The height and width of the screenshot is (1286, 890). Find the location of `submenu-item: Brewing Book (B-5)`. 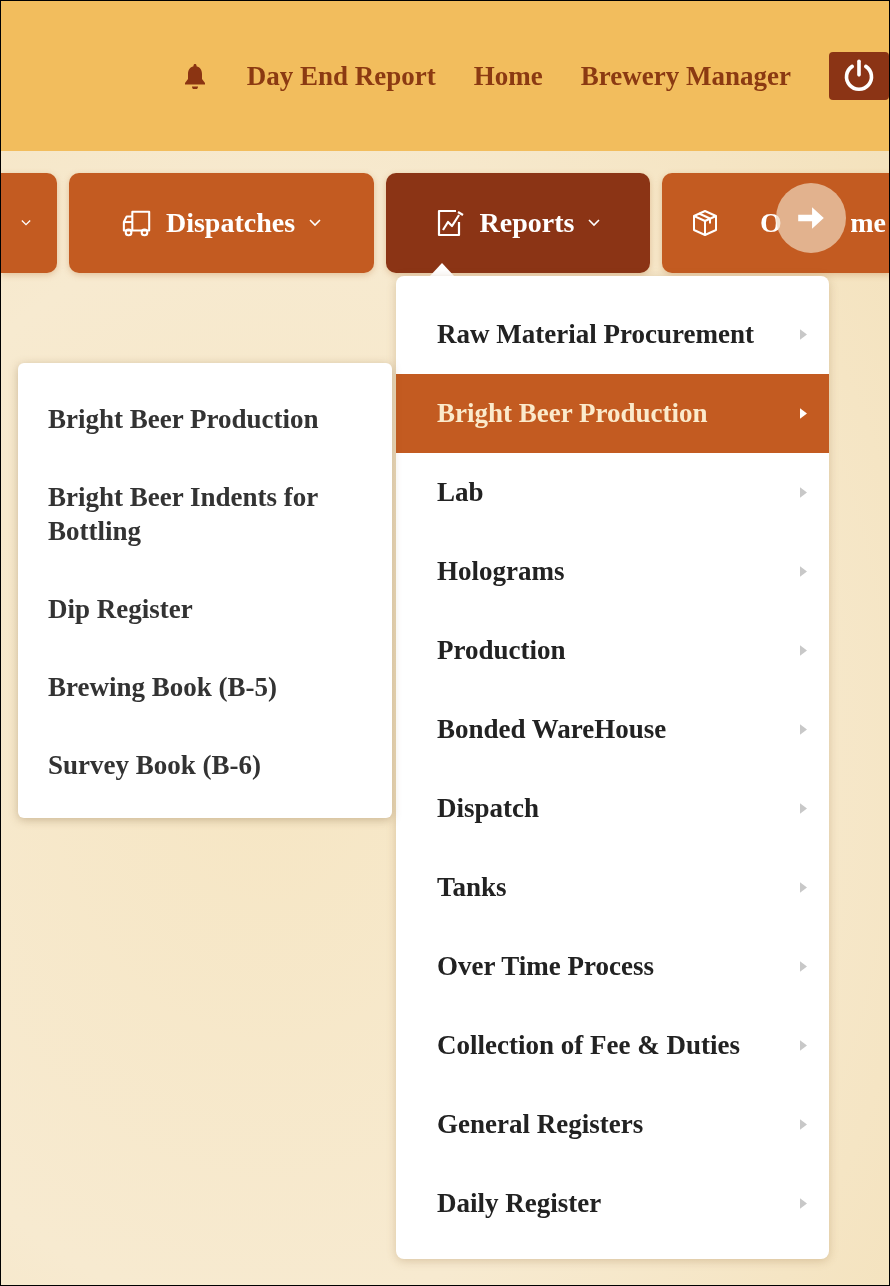

submenu-item: Brewing Book (B-5) is located at coordinates (205, 687).